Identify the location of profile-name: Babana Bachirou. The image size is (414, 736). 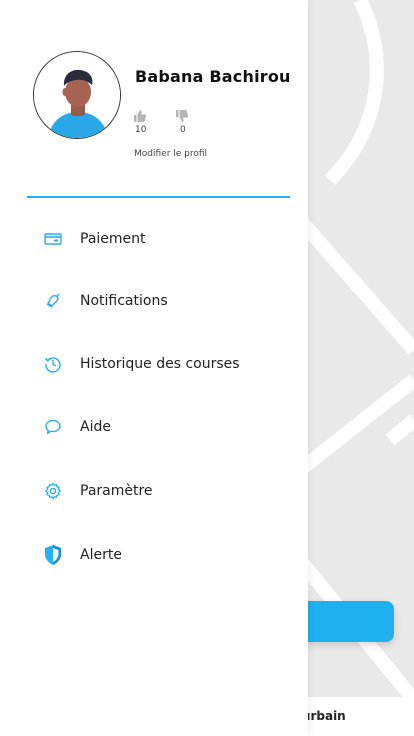
(213, 76).